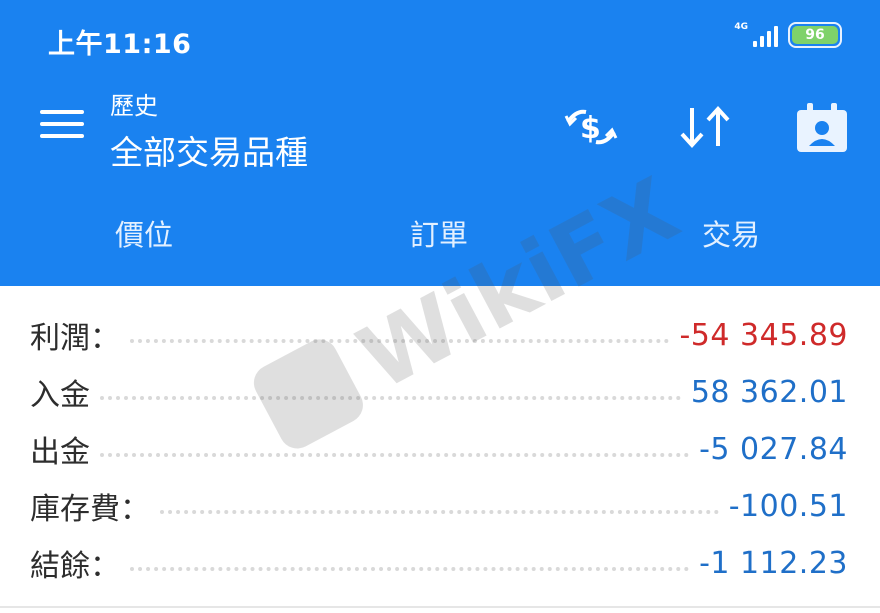 Image resolution: width=880 pixels, height=613 pixels. I want to click on status-bar-right: 4G 96, so click(788, 35).